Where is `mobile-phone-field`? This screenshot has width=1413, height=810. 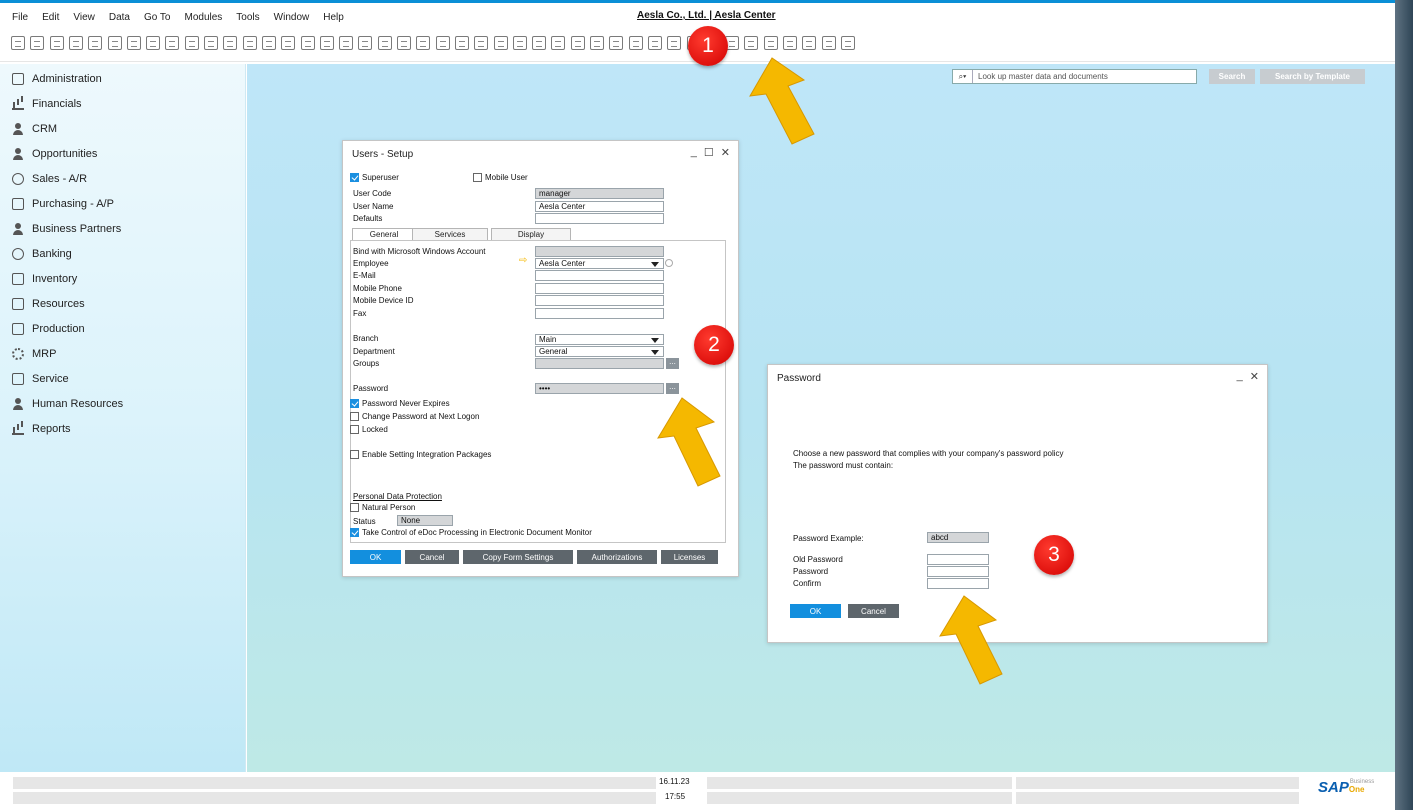 mobile-phone-field is located at coordinates (599, 288).